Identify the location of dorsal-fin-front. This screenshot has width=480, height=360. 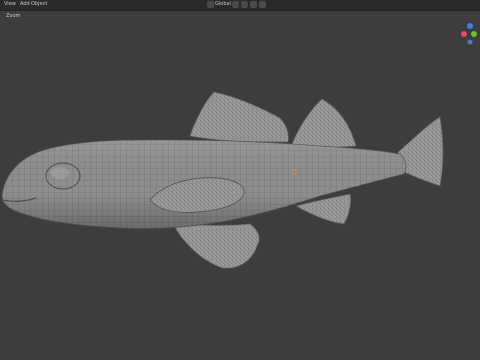
(239, 117).